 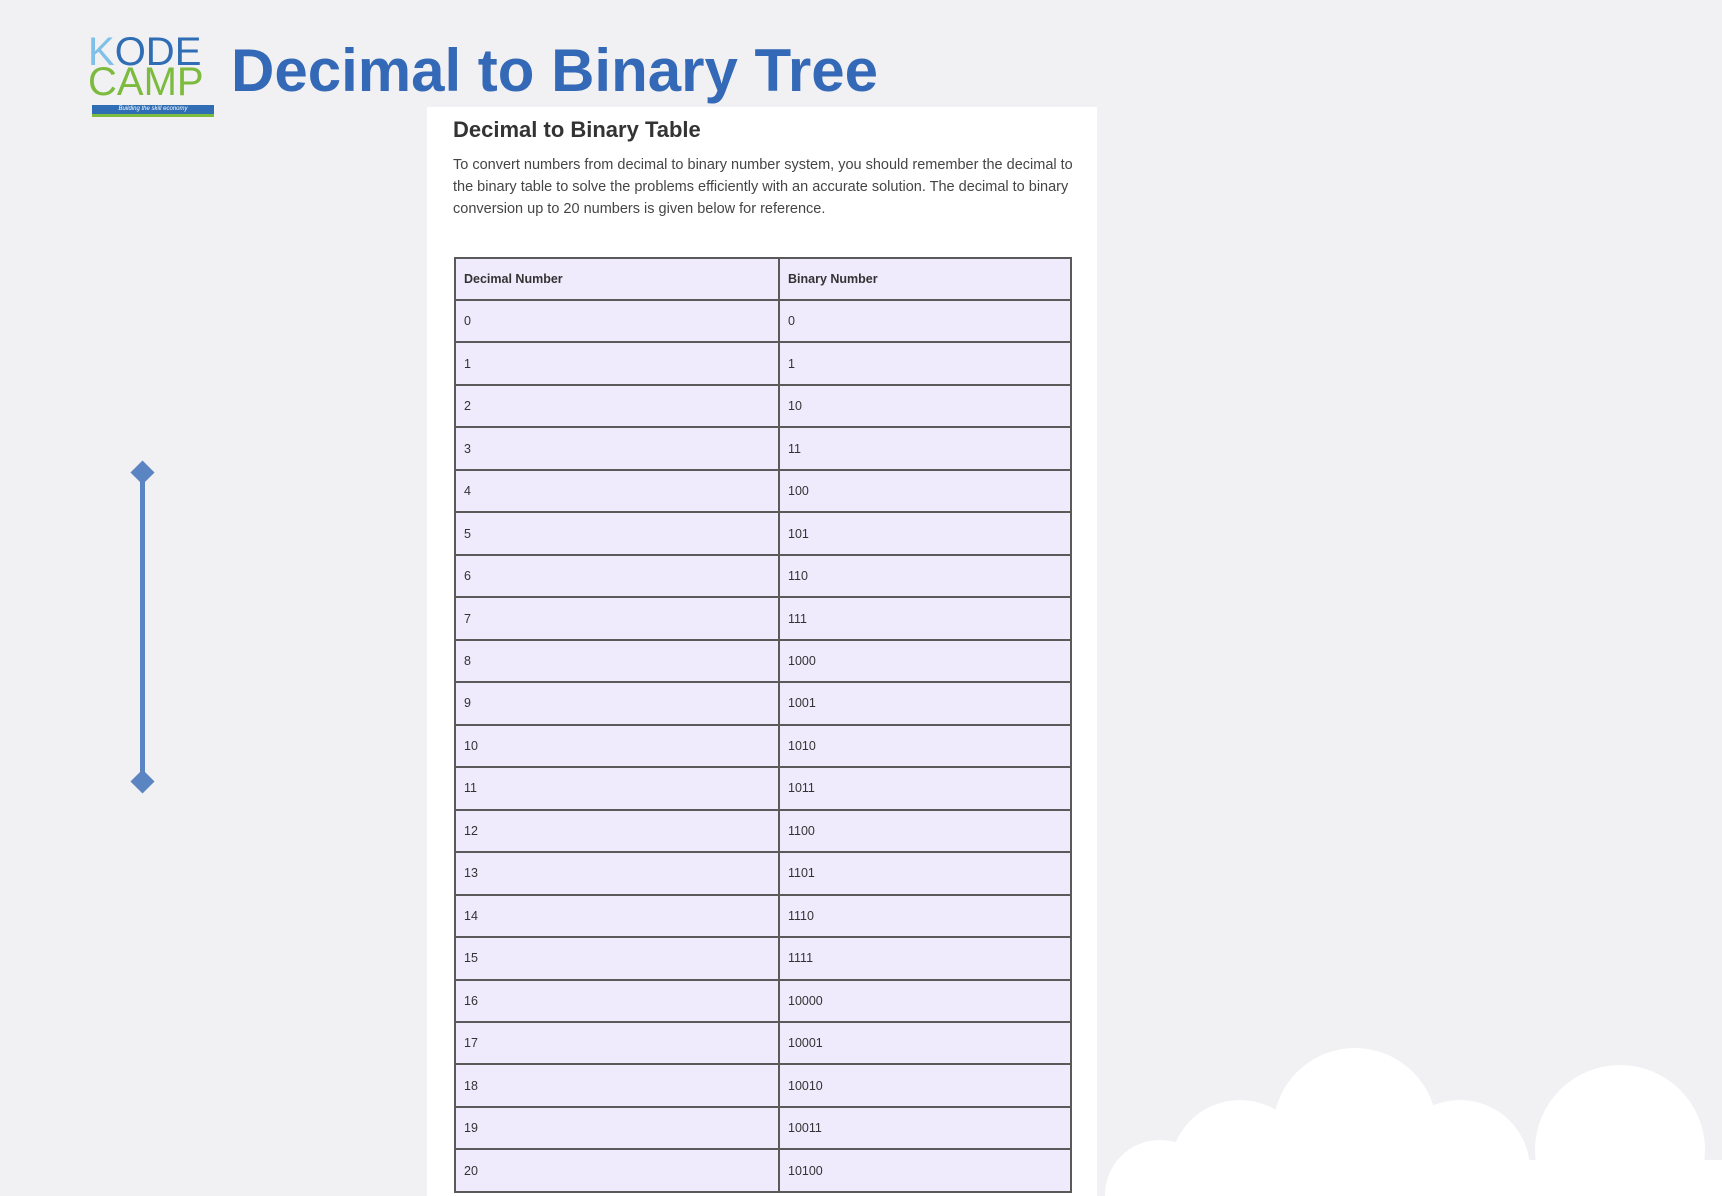 I want to click on decimal-cell: 4, so click(x=617, y=491).